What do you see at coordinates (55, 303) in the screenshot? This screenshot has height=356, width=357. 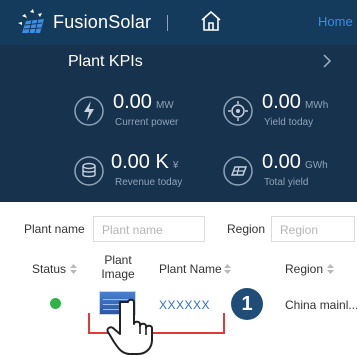 I see `status-online-indicator` at bounding box center [55, 303].